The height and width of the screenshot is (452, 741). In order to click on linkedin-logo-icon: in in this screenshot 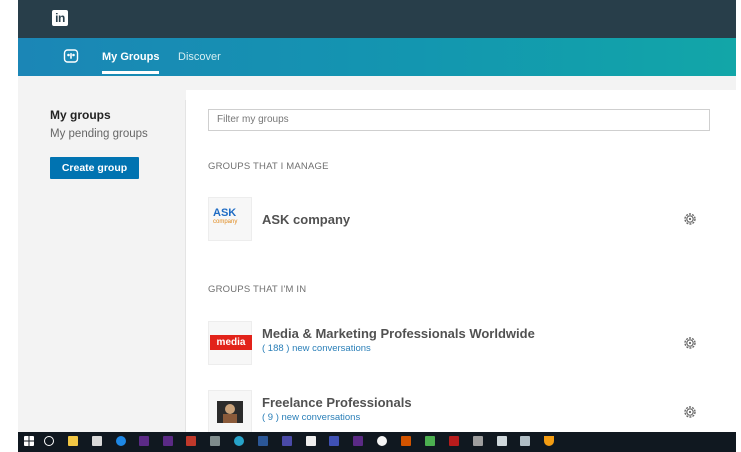, I will do `click(60, 18)`.